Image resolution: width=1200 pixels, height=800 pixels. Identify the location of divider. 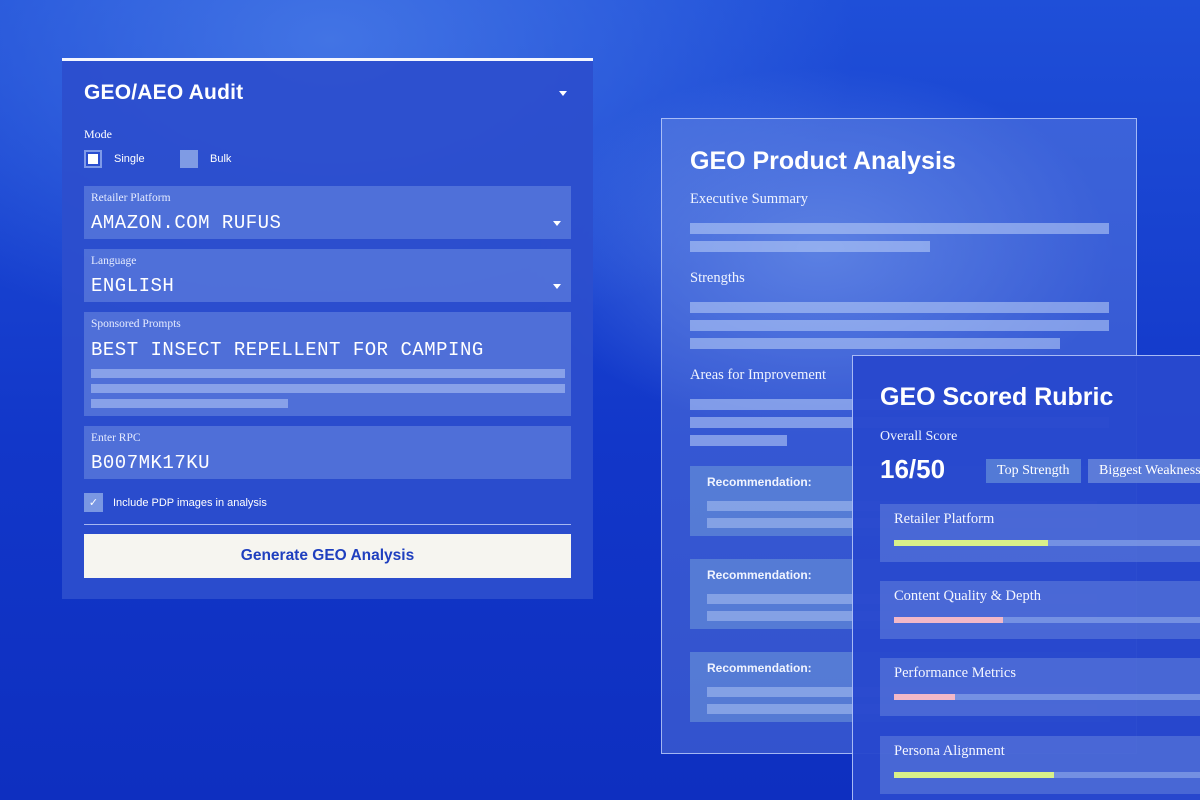
(327, 524).